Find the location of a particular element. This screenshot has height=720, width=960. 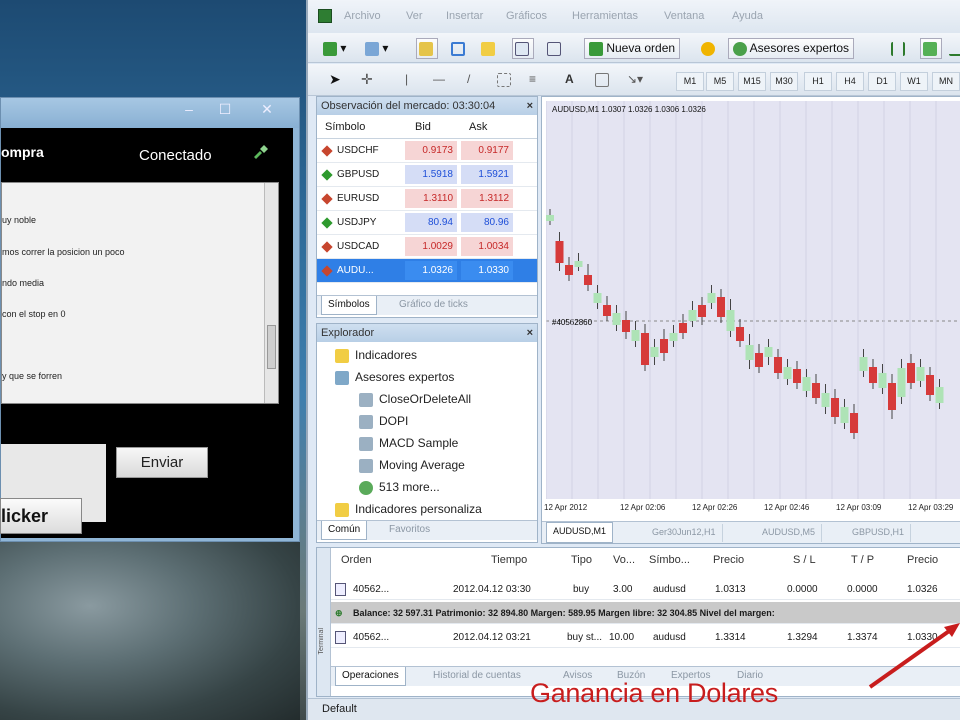

timeframe-d1: D1 is located at coordinates (882, 81).